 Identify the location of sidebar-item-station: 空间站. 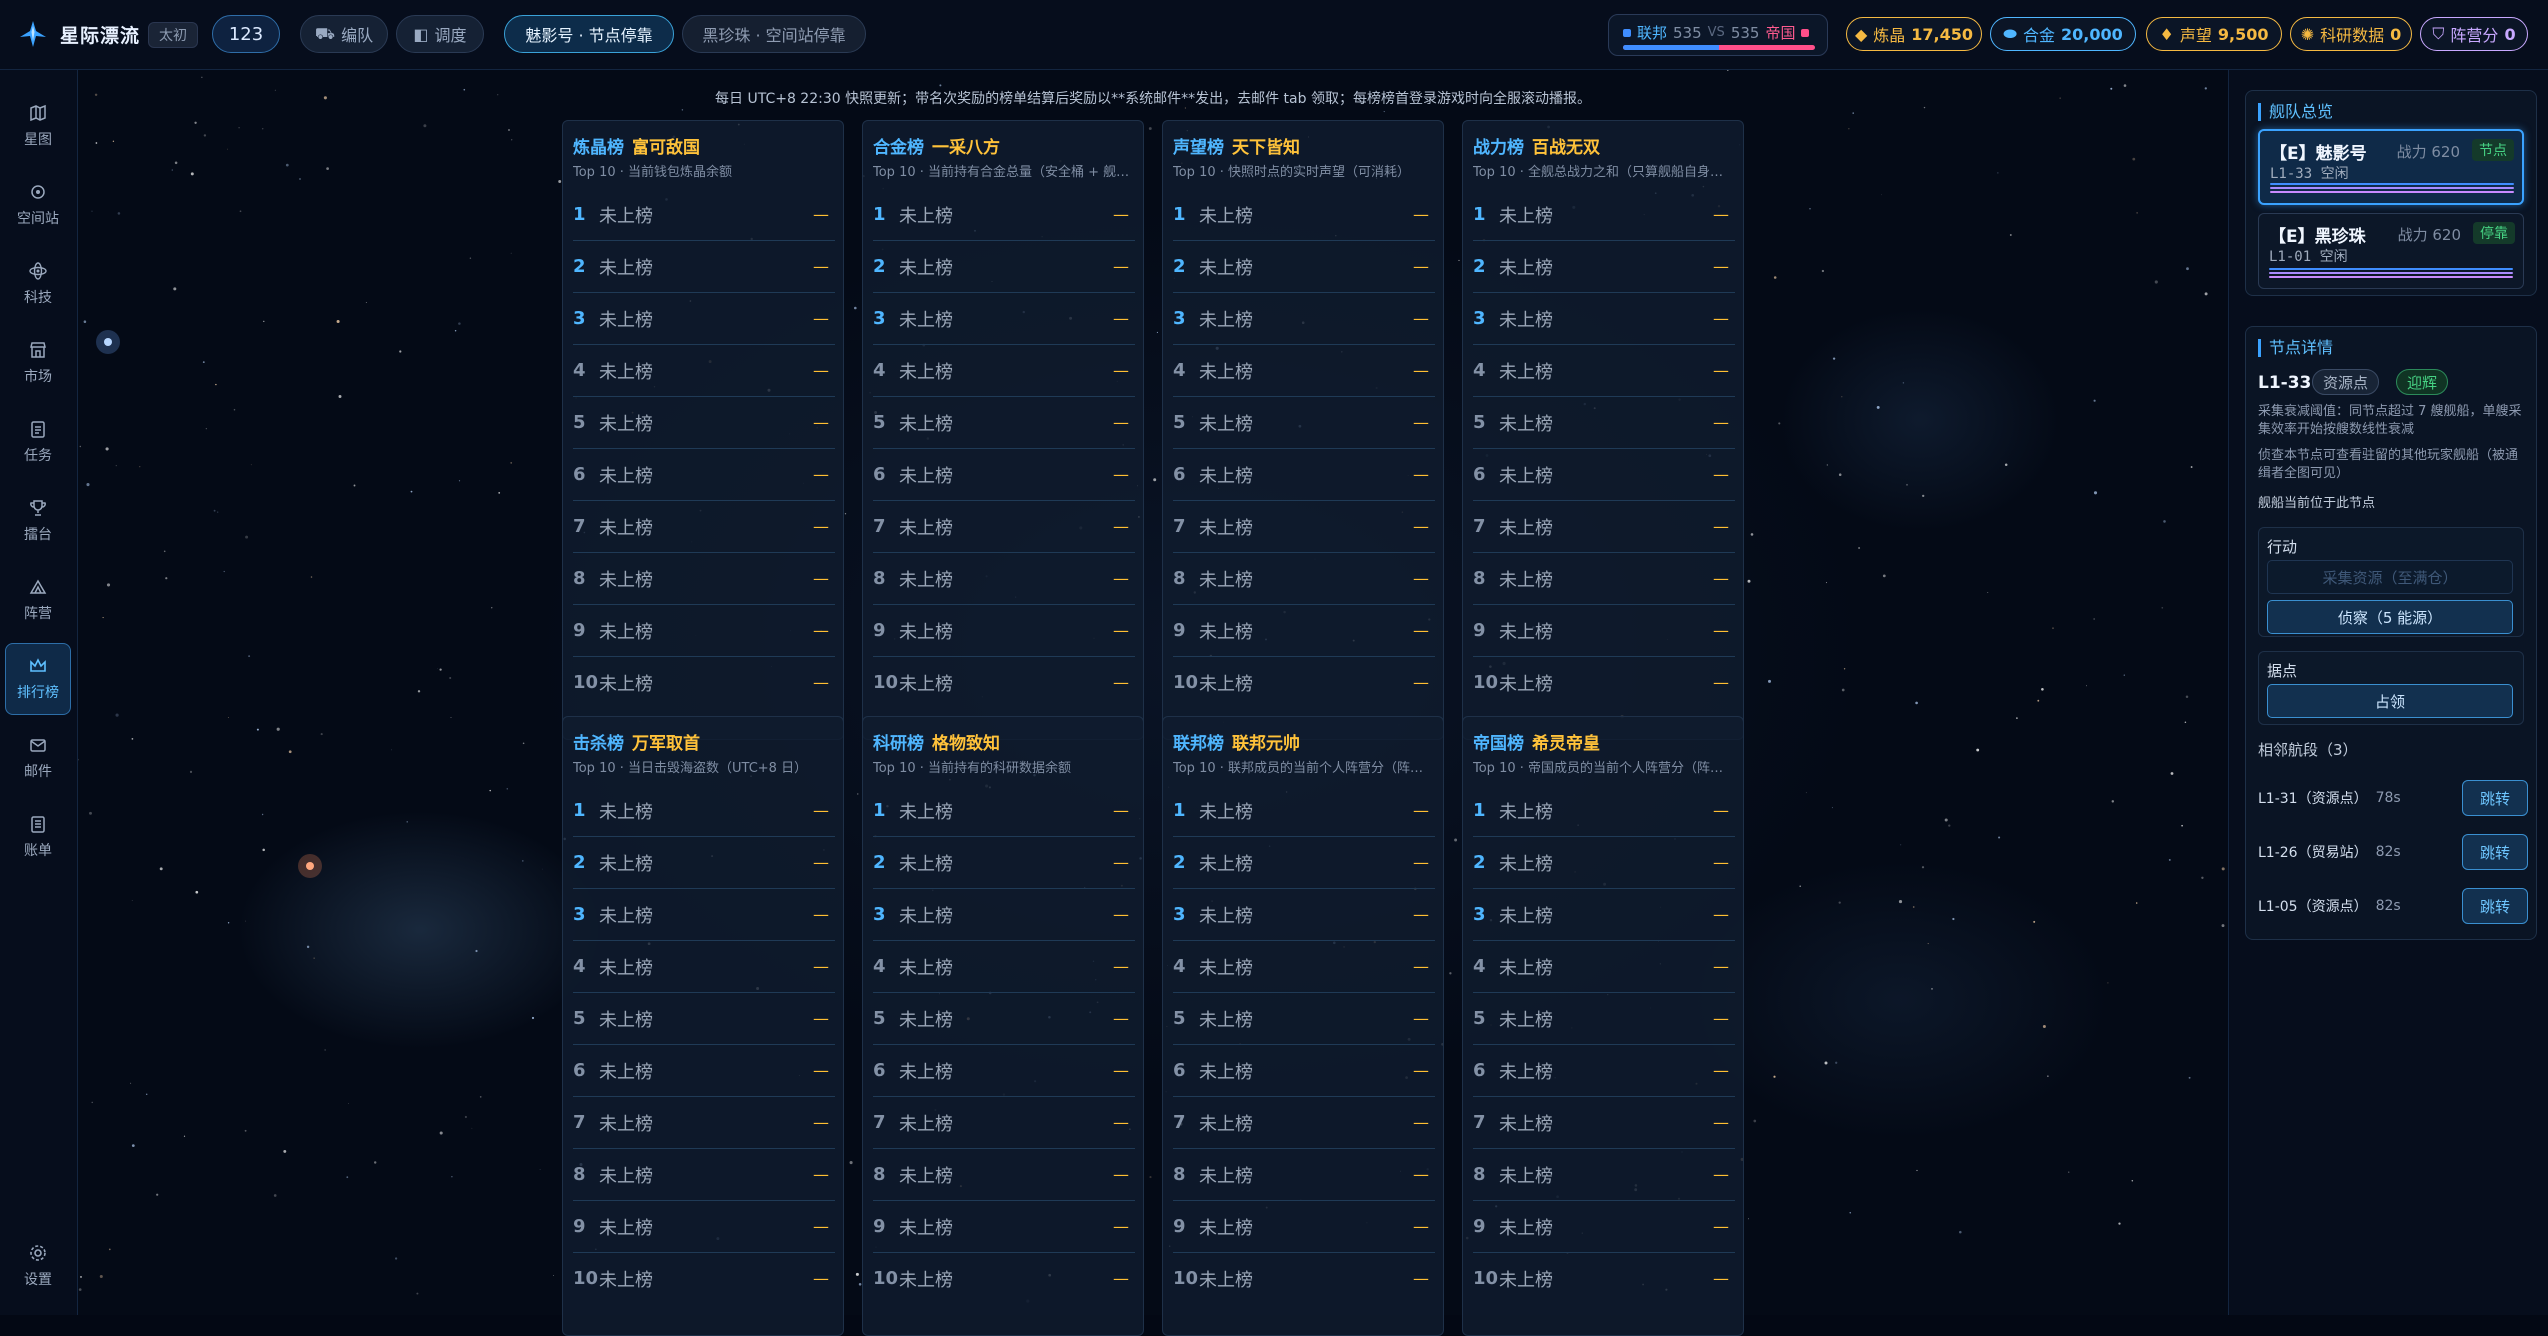
(38, 205).